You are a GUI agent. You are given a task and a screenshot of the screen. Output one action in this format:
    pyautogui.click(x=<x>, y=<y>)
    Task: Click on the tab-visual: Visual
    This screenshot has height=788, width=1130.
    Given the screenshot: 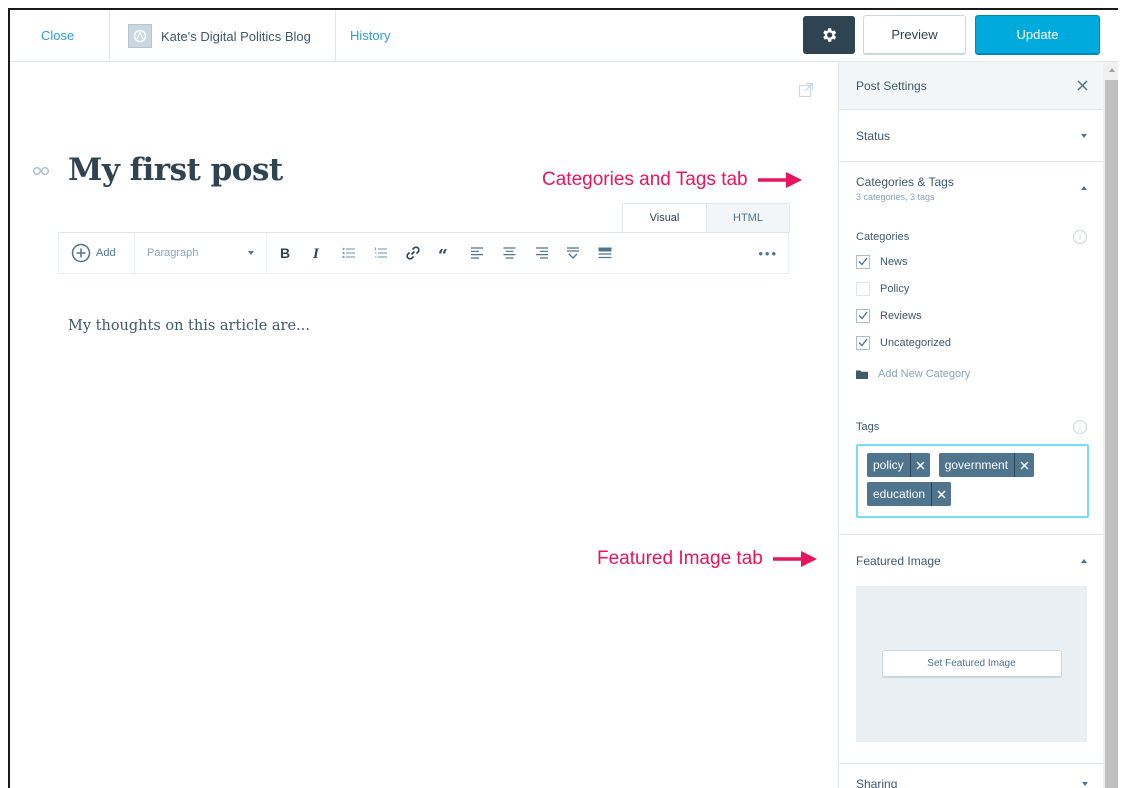 What is the action you would take?
    pyautogui.click(x=664, y=218)
    